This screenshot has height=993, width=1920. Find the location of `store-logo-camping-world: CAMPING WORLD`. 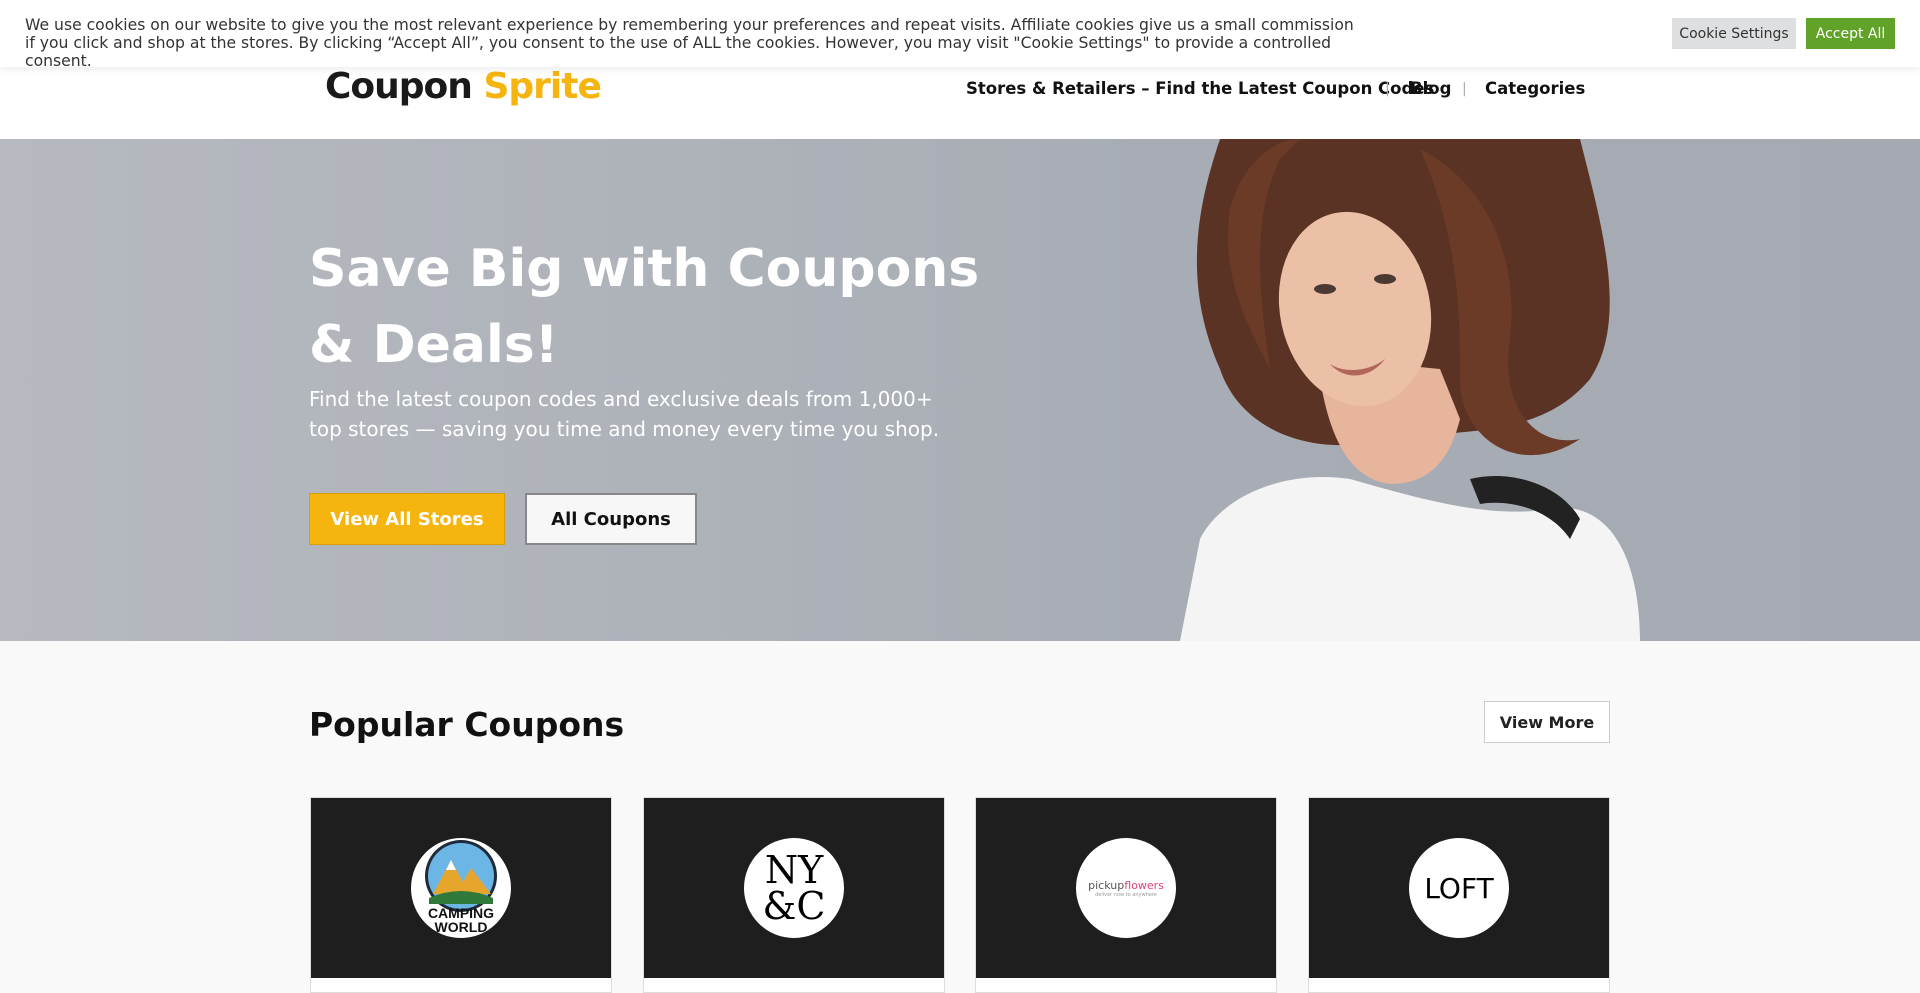

store-logo-camping-world: CAMPING WORLD is located at coordinates (461, 888).